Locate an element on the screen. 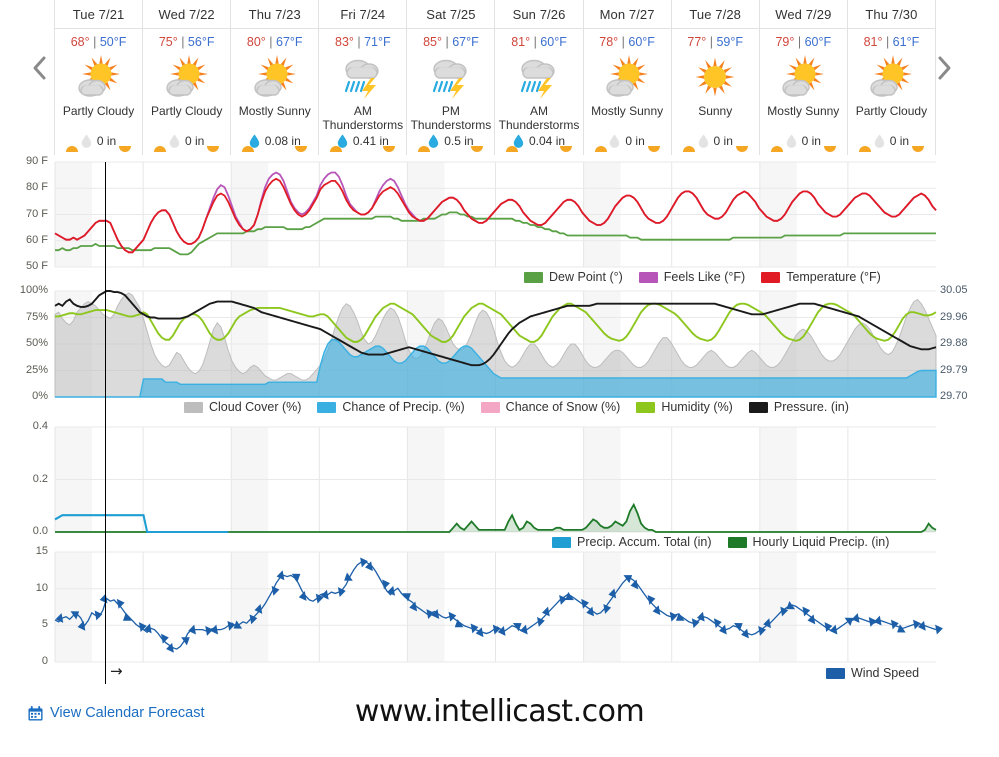 This screenshot has width=999, height=757. legend-item: Pressure. (in) is located at coordinates (798, 407).